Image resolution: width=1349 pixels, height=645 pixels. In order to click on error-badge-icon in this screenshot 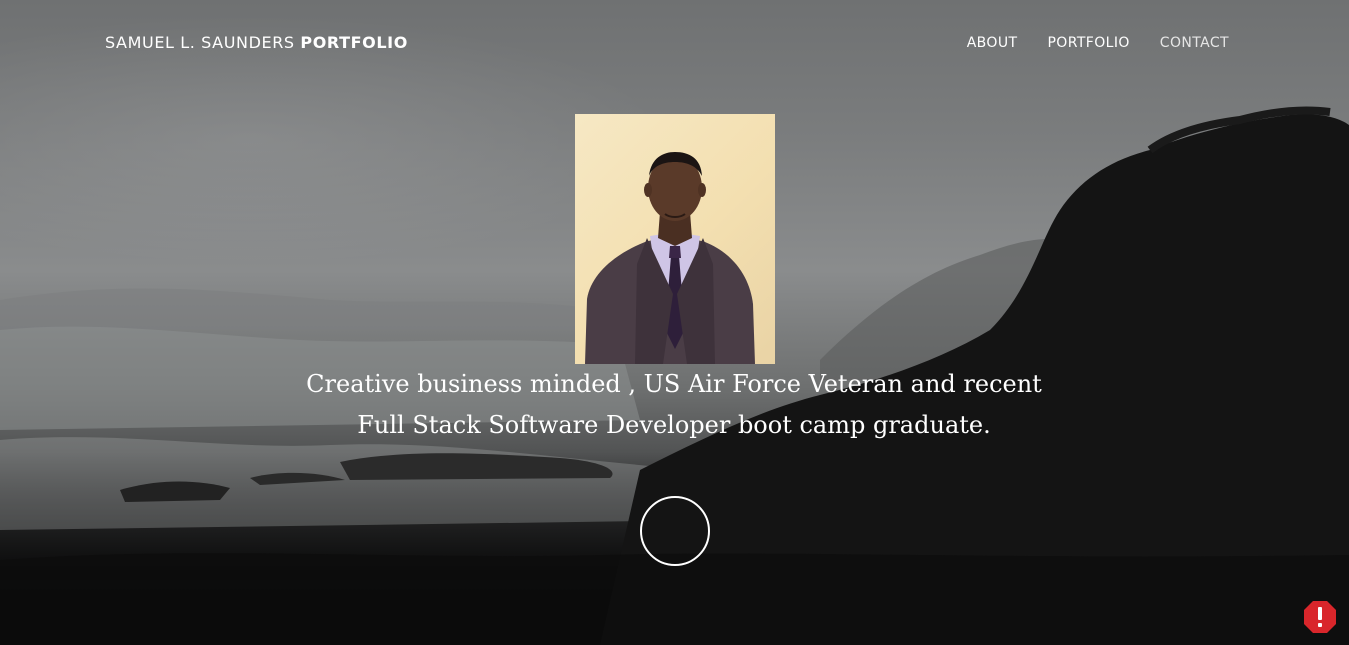, I will do `click(1320, 617)`.